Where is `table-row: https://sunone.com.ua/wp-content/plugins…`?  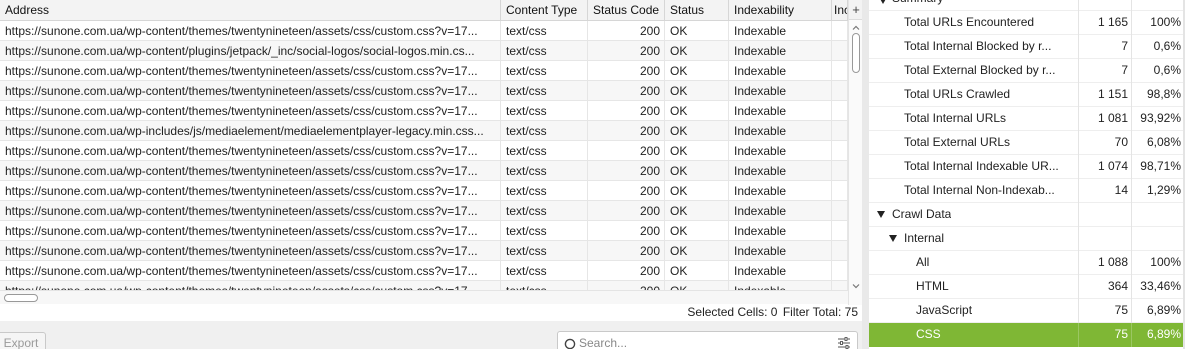
table-row: https://sunone.com.ua/wp-content/plugins… is located at coordinates (424, 51).